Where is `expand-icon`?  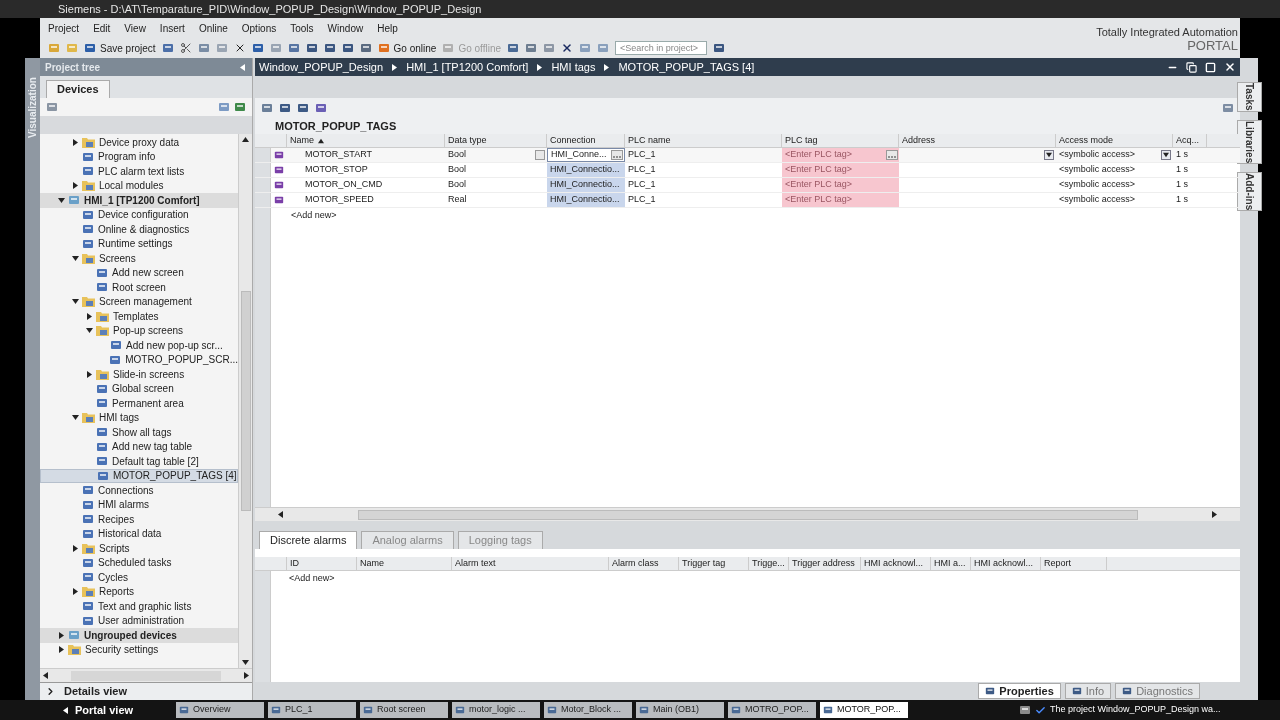
expand-icon is located at coordinates (50, 691).